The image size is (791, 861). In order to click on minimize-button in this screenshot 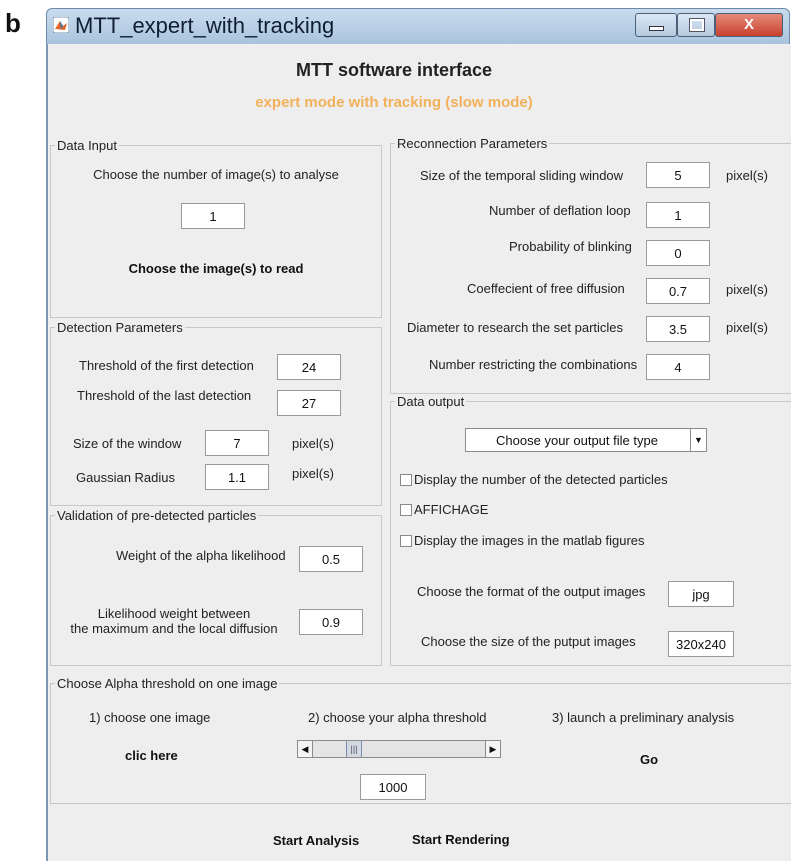, I will do `click(656, 25)`.